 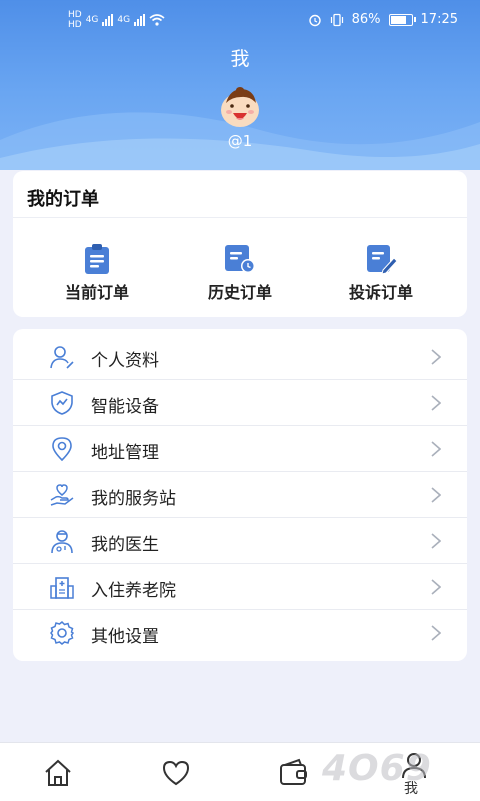 I want to click on menu-item-label: 我的服务站, so click(x=133, y=499).